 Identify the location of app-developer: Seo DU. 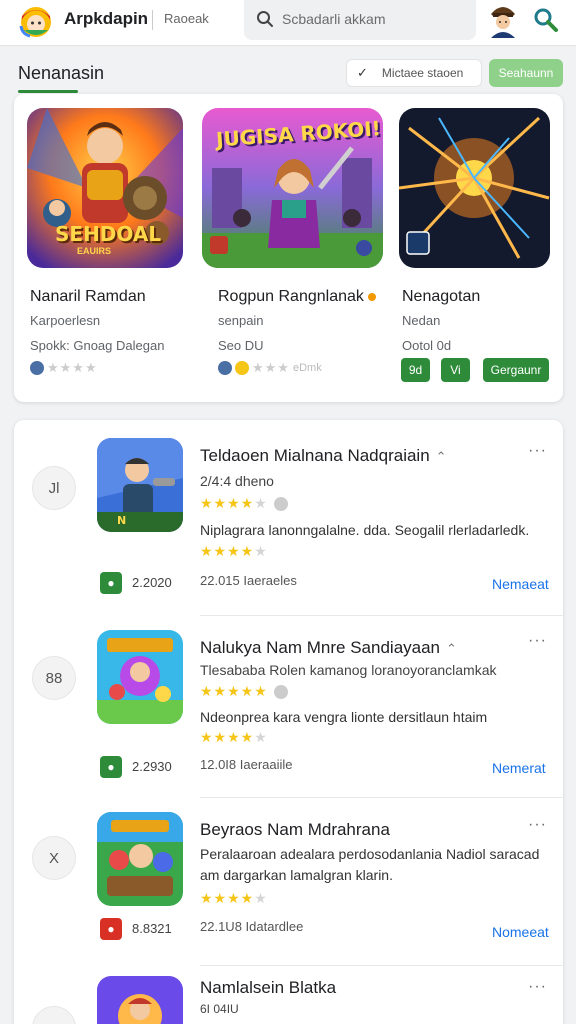
(241, 345).